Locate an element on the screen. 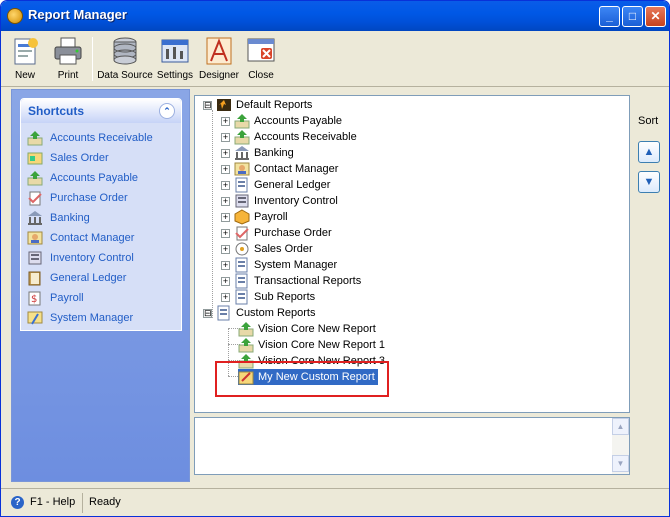  settings-button: Settings is located at coordinates (175, 59).